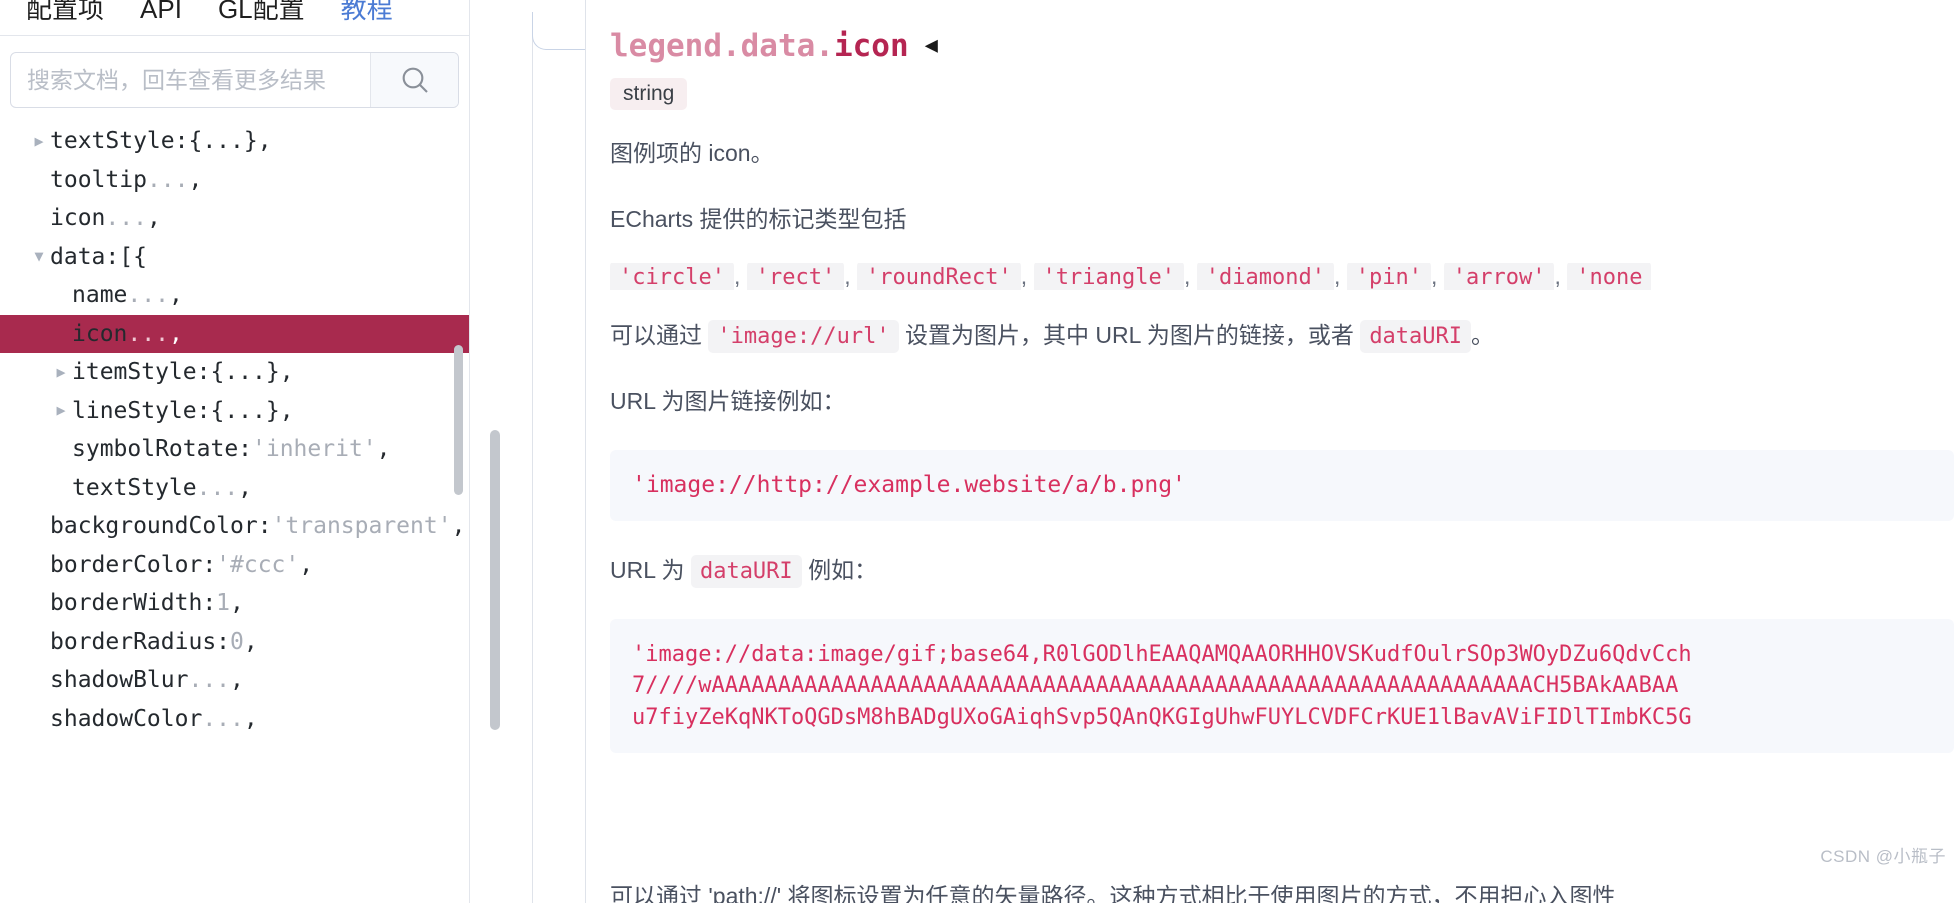 Image resolution: width=1954 pixels, height=903 pixels. I want to click on tree-row-key: lineStyle:, so click(141, 410).